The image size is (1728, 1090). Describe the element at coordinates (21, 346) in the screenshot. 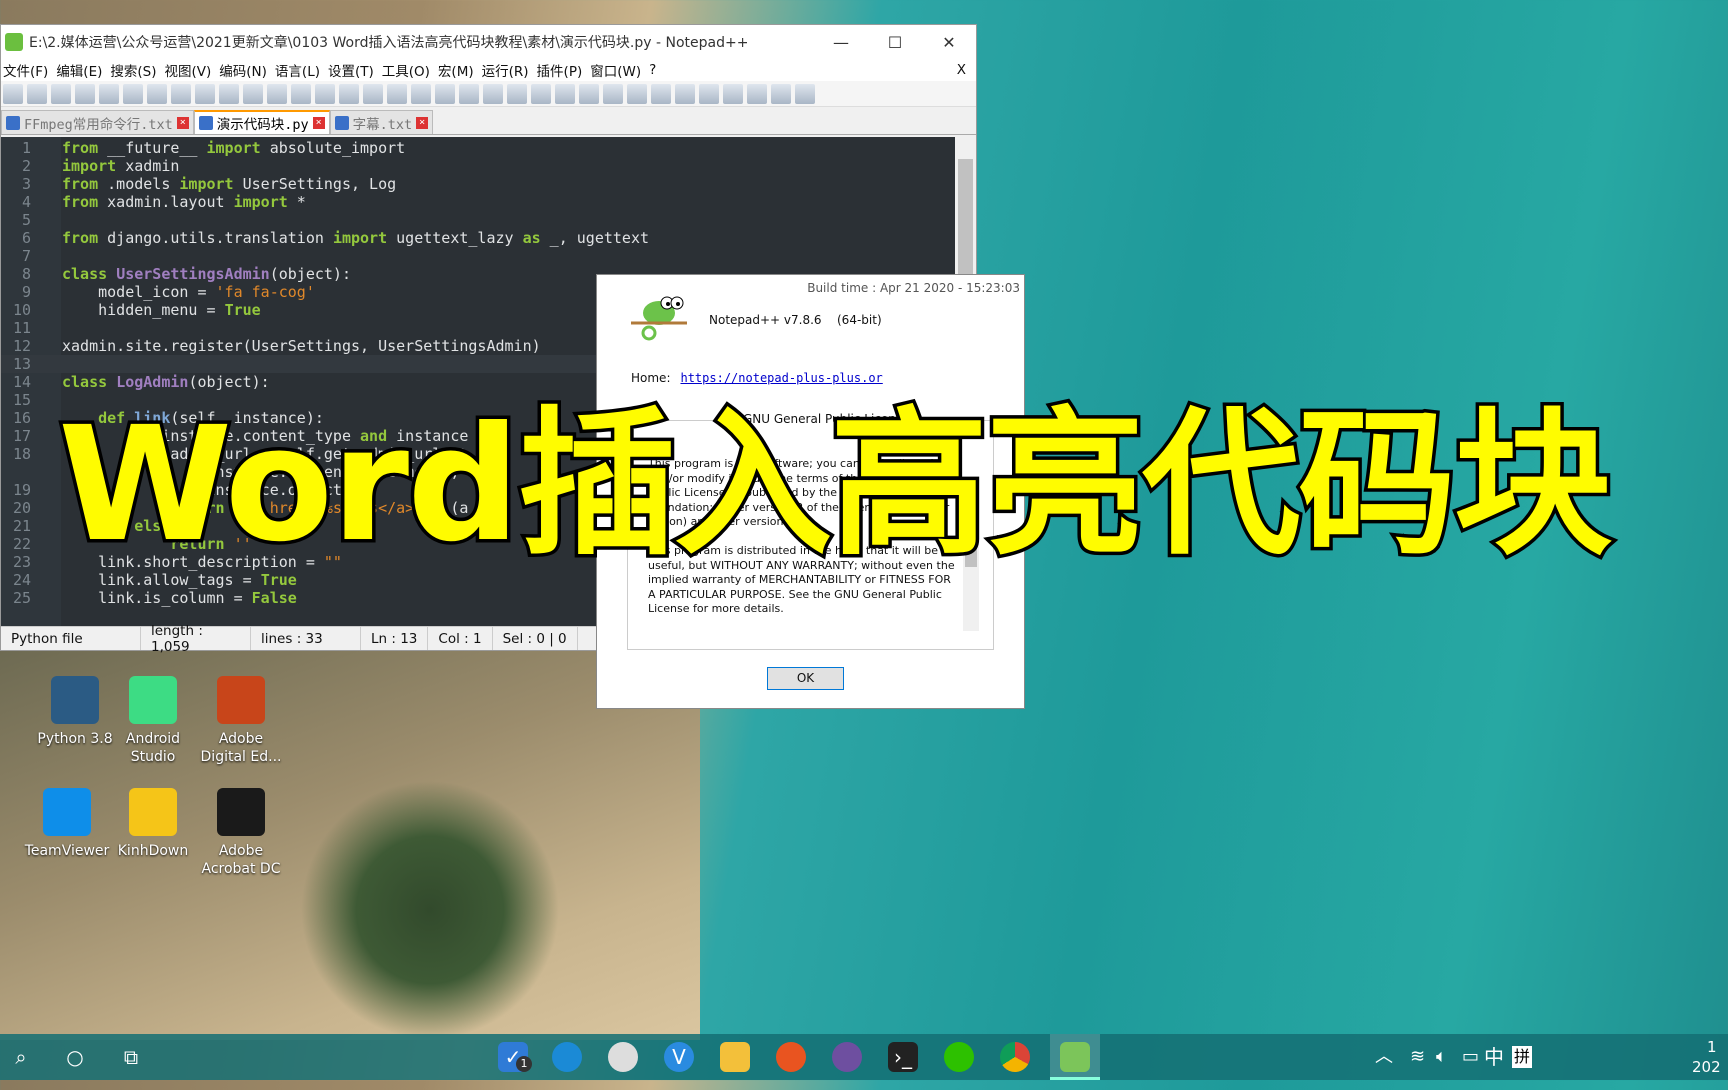

I see `line-number: 12` at that location.